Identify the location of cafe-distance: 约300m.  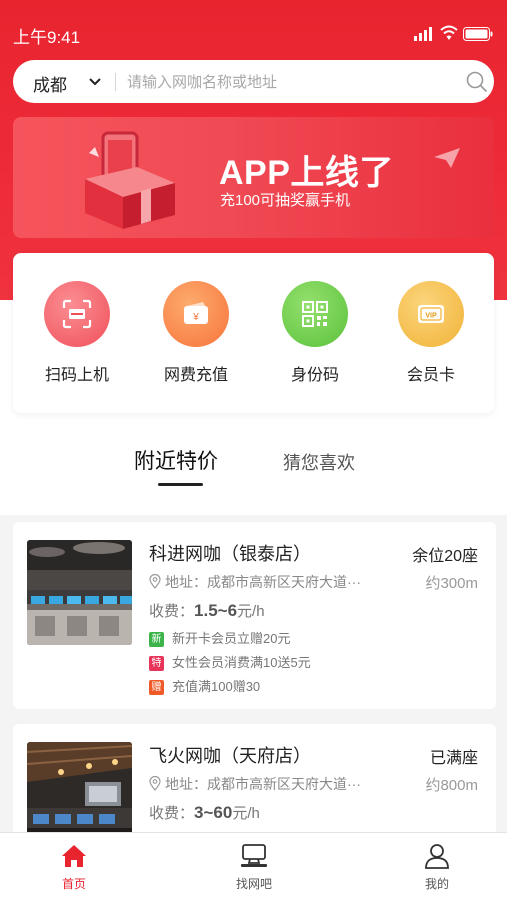
(451, 583).